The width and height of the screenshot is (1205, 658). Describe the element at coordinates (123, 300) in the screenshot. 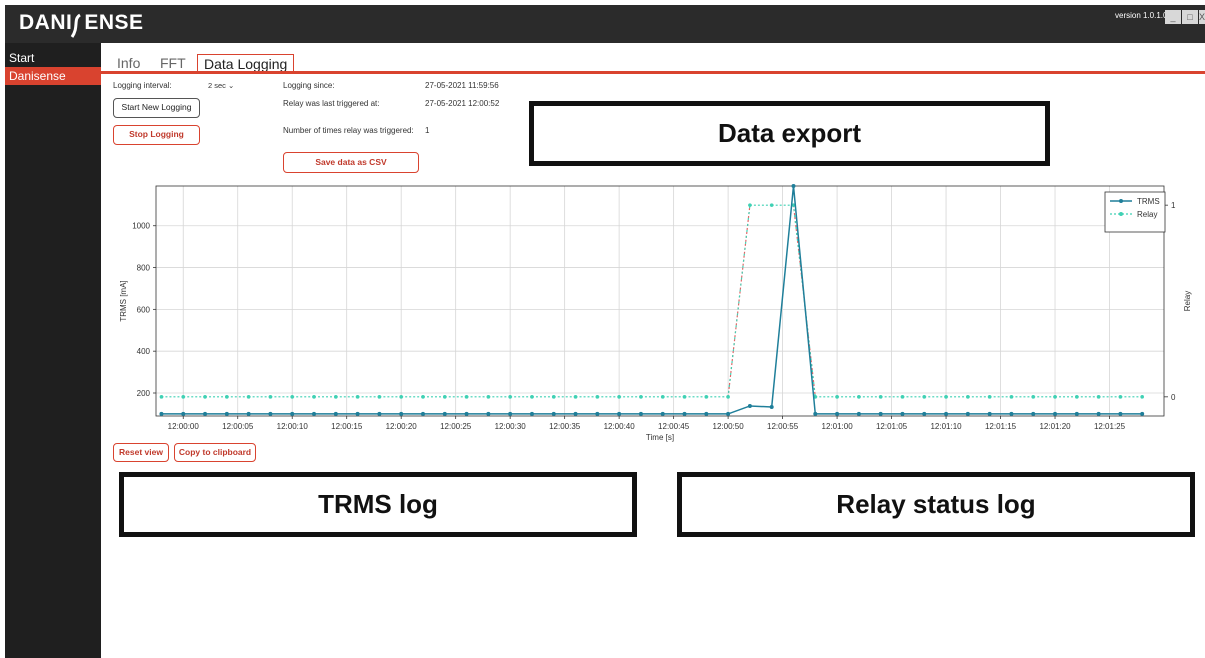

I see `y-axis-left-label: TRMS [mA]` at that location.